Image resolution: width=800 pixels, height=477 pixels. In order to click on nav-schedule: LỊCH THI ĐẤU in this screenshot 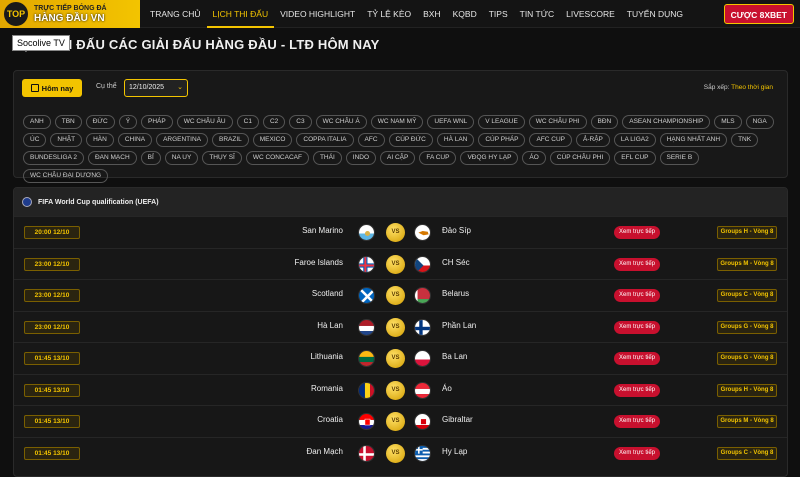, I will do `click(240, 14)`.